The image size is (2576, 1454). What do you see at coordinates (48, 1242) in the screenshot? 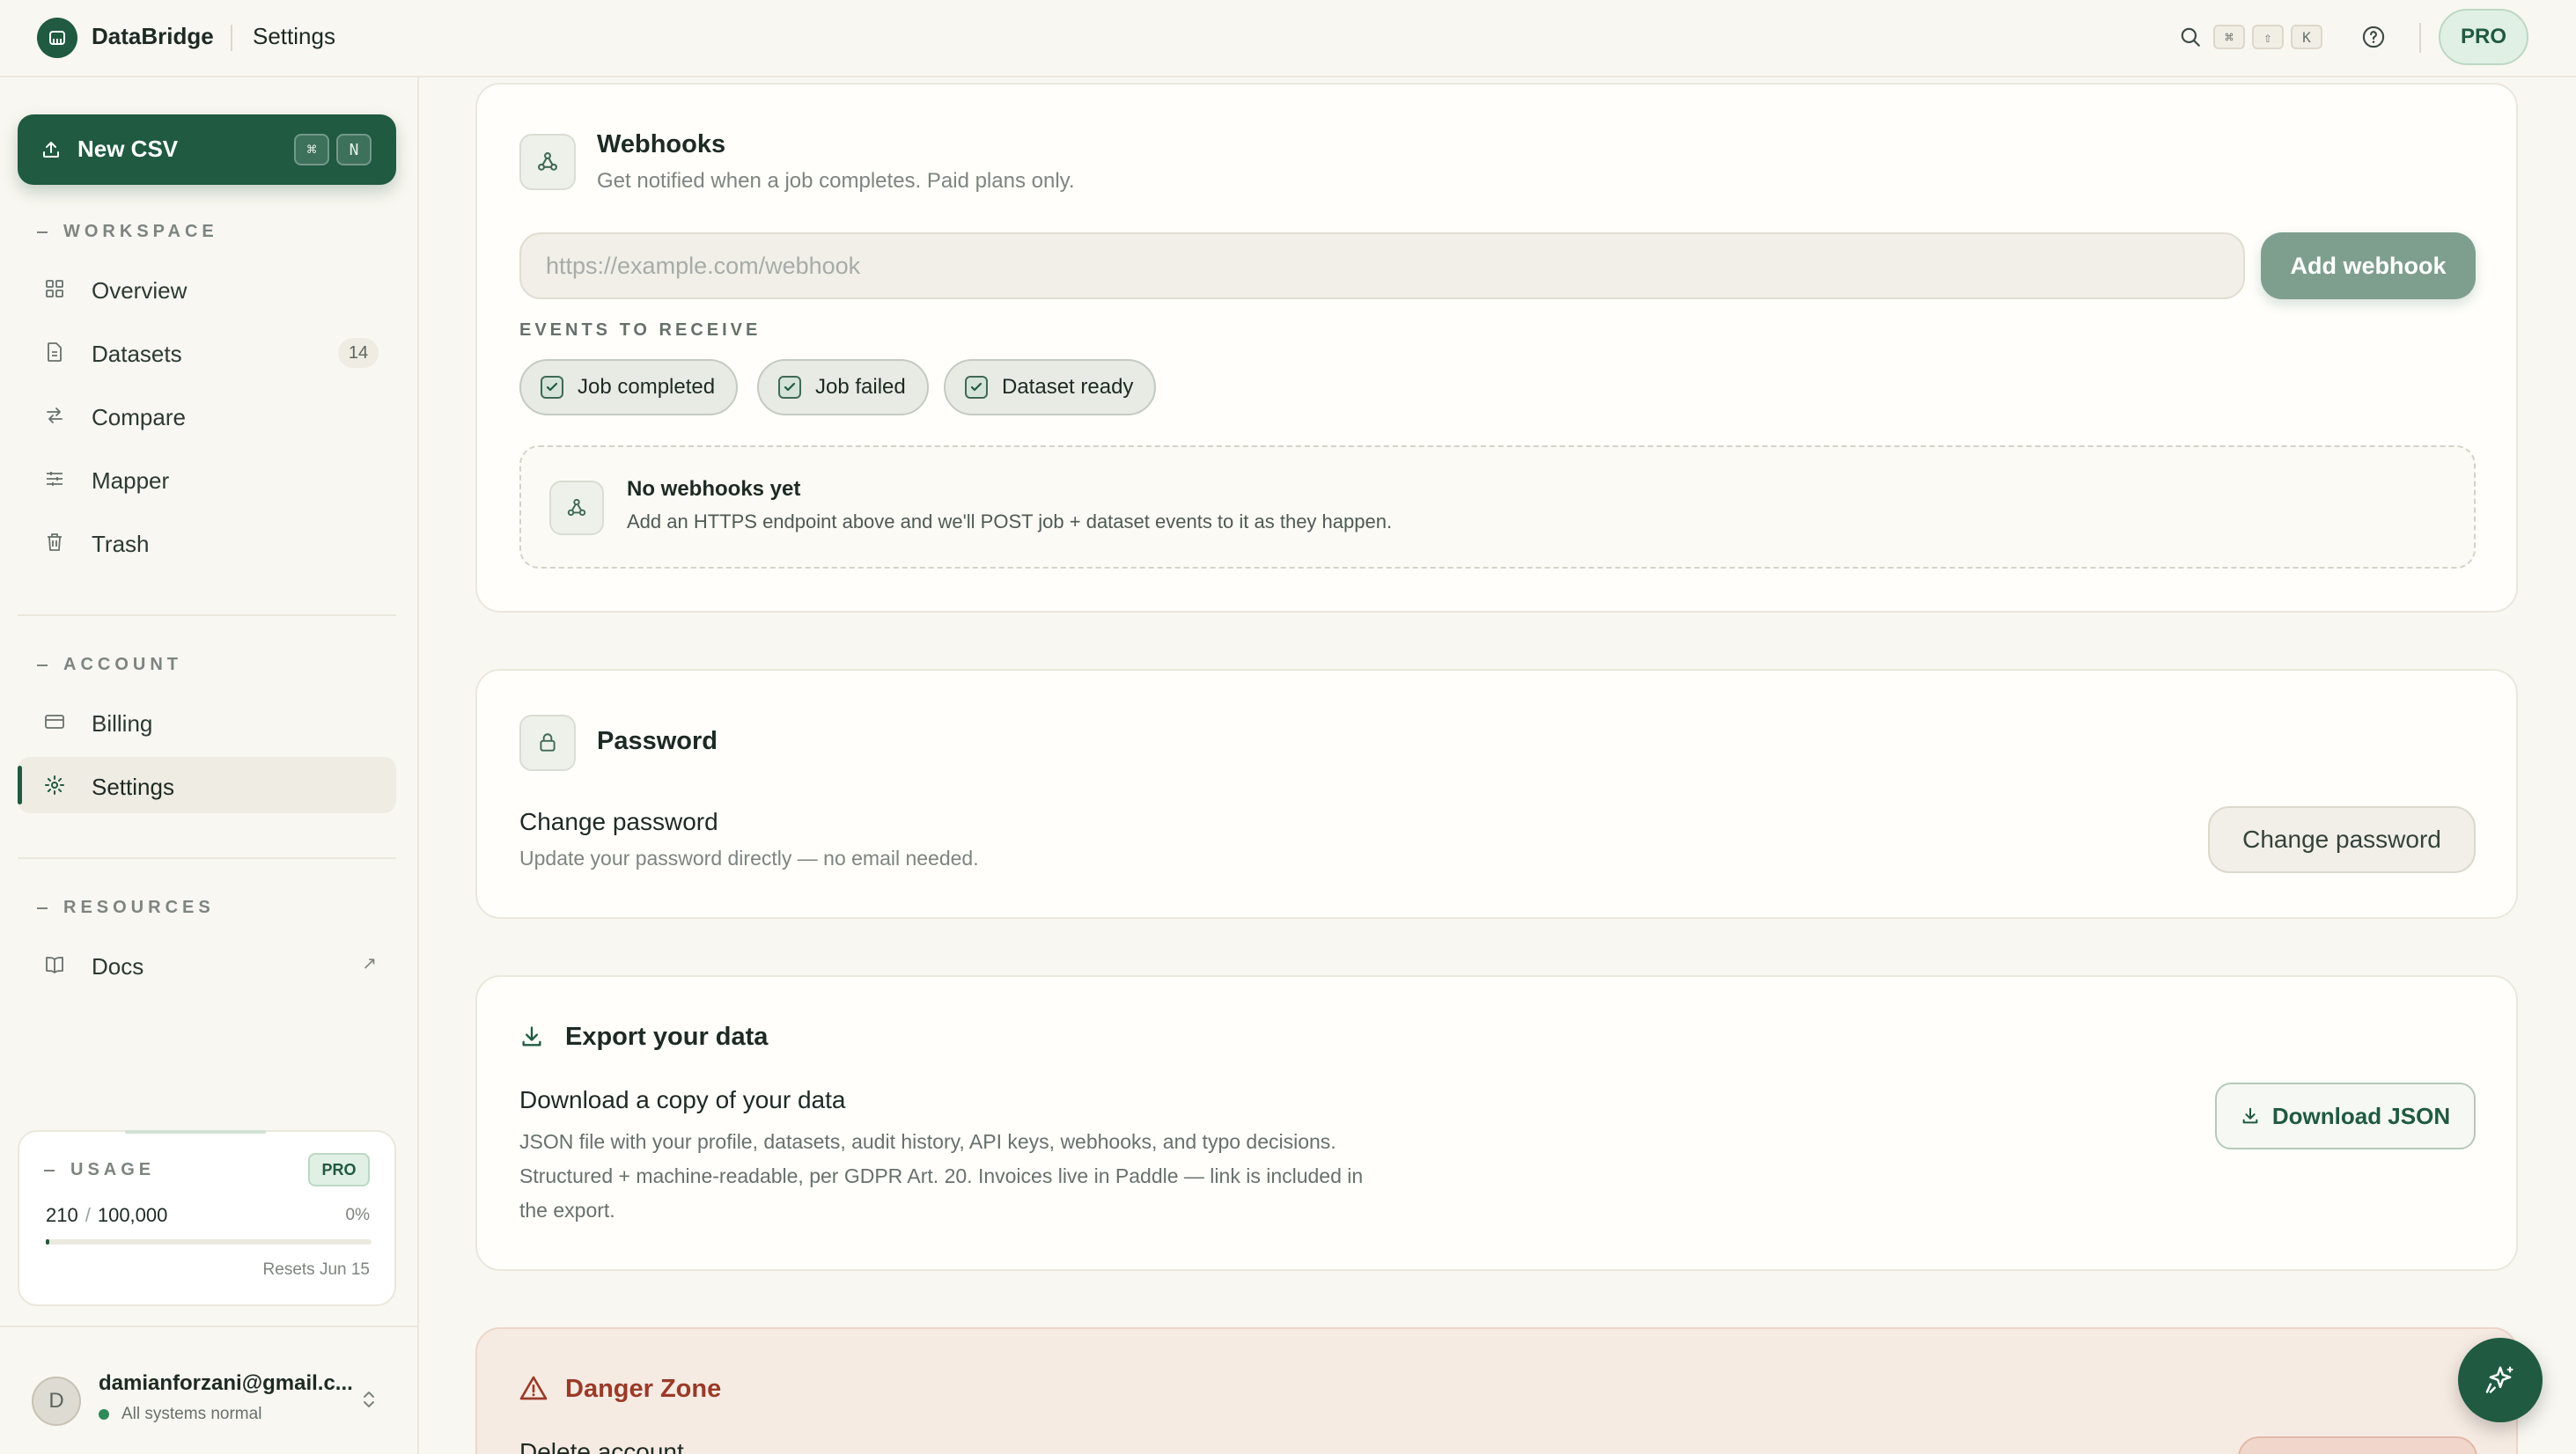
I see `usage-progress-fill` at bounding box center [48, 1242].